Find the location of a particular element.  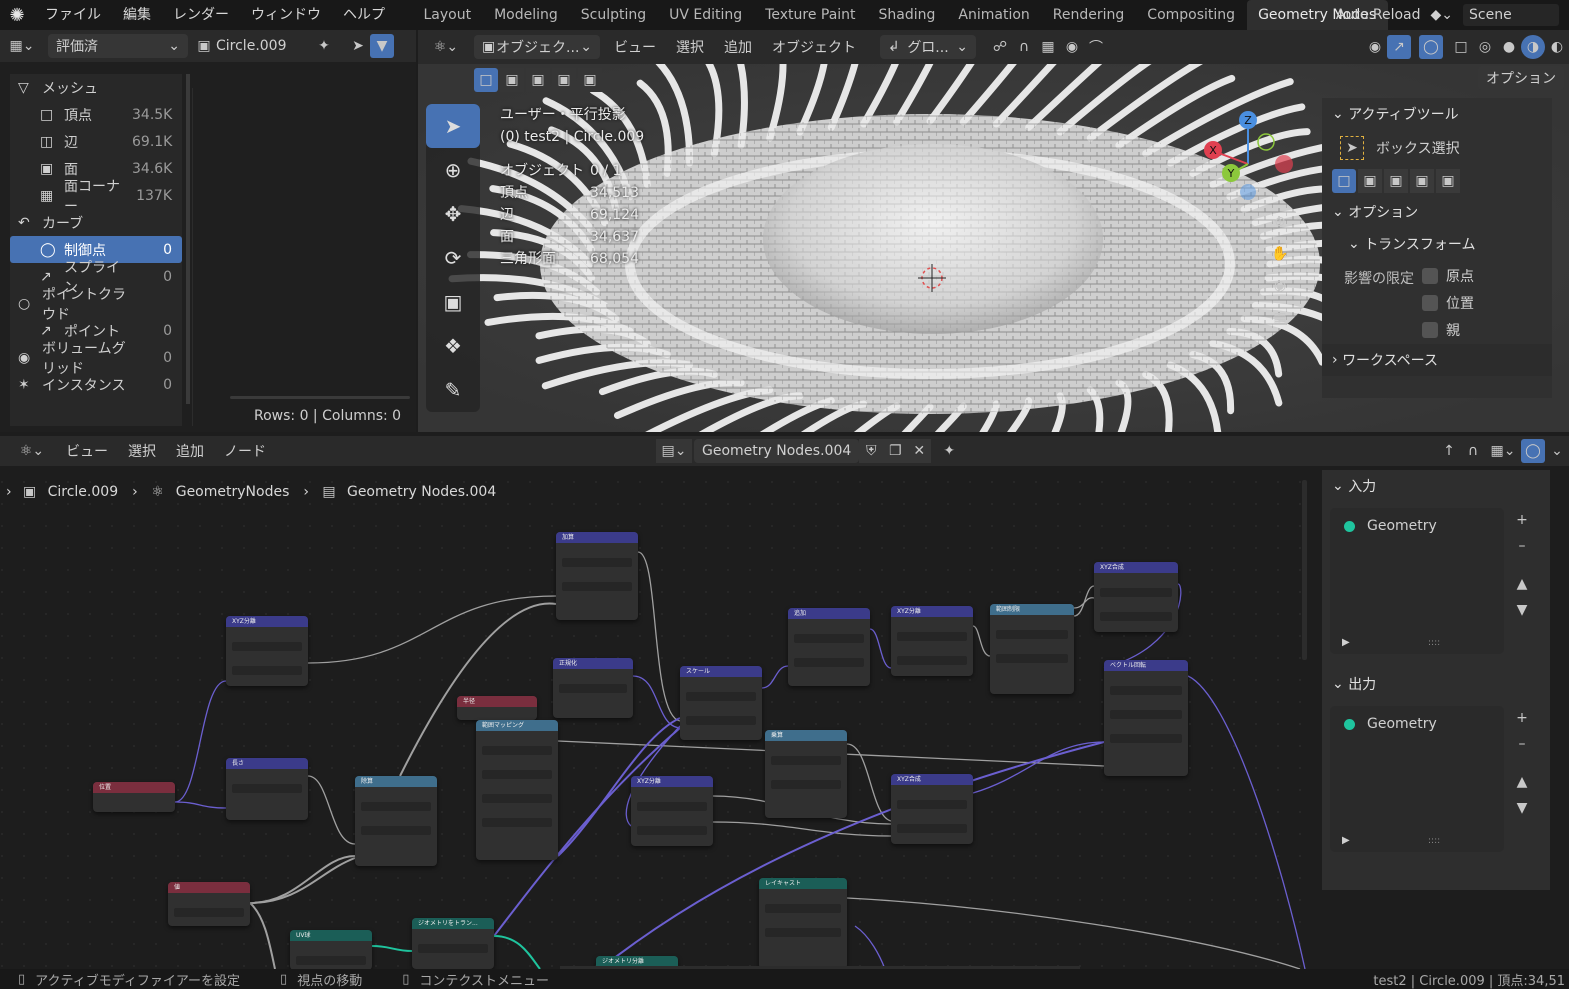

pin-icon: ✦ is located at coordinates (324, 46).